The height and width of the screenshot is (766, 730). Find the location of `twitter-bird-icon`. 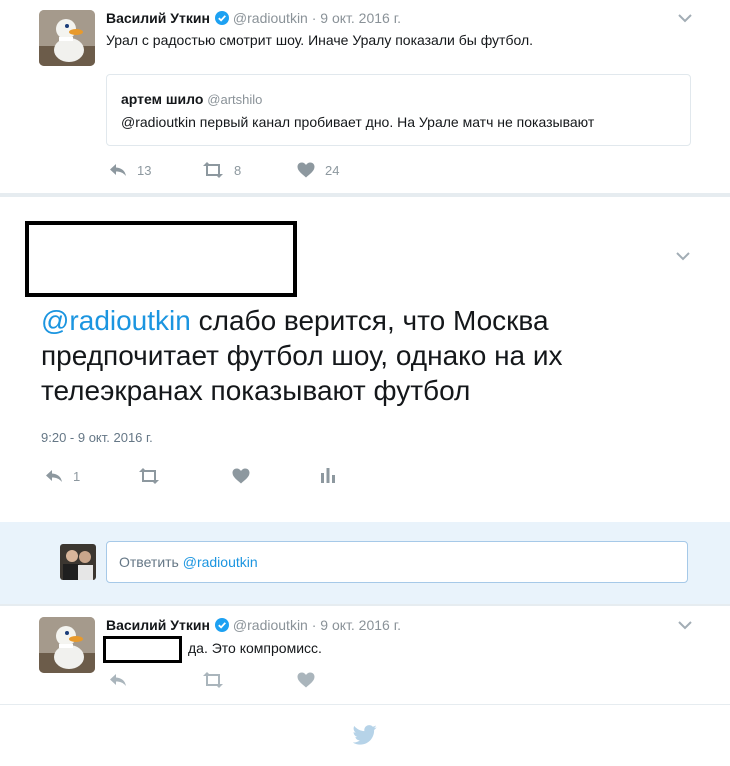

twitter-bird-icon is located at coordinates (364, 737).